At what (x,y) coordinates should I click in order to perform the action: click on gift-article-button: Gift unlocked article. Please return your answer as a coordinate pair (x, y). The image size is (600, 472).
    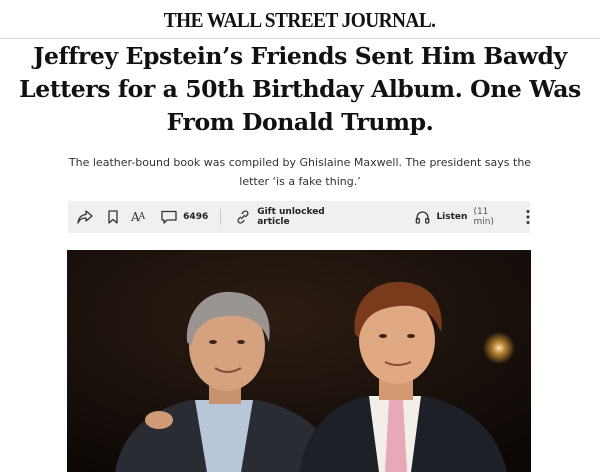
    Looking at the image, I should click on (295, 217).